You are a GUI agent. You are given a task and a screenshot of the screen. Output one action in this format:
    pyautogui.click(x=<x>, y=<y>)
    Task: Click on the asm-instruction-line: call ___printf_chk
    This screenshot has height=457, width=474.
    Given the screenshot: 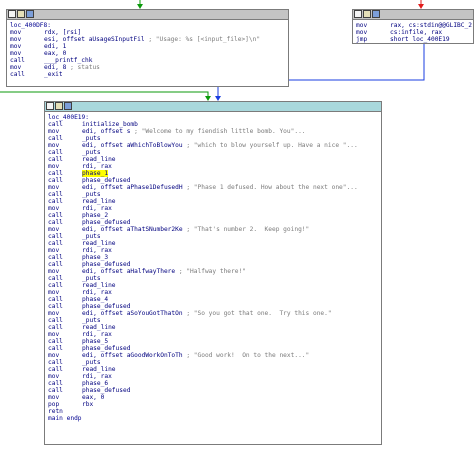 What is the action you would take?
    pyautogui.click(x=147, y=60)
    